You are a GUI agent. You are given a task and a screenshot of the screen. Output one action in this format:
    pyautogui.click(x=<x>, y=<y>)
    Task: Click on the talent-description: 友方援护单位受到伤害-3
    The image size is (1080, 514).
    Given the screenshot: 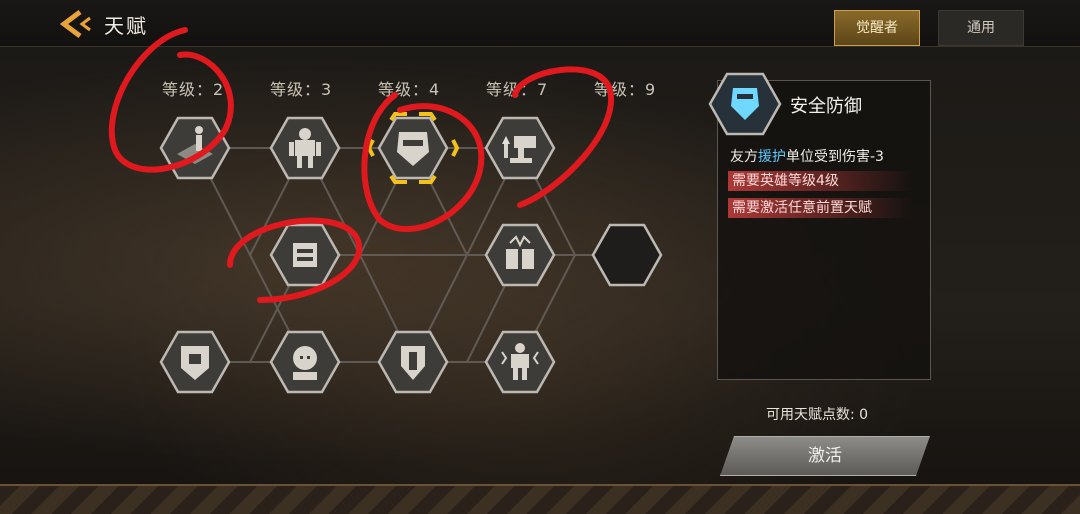 What is the action you would take?
    pyautogui.click(x=807, y=157)
    